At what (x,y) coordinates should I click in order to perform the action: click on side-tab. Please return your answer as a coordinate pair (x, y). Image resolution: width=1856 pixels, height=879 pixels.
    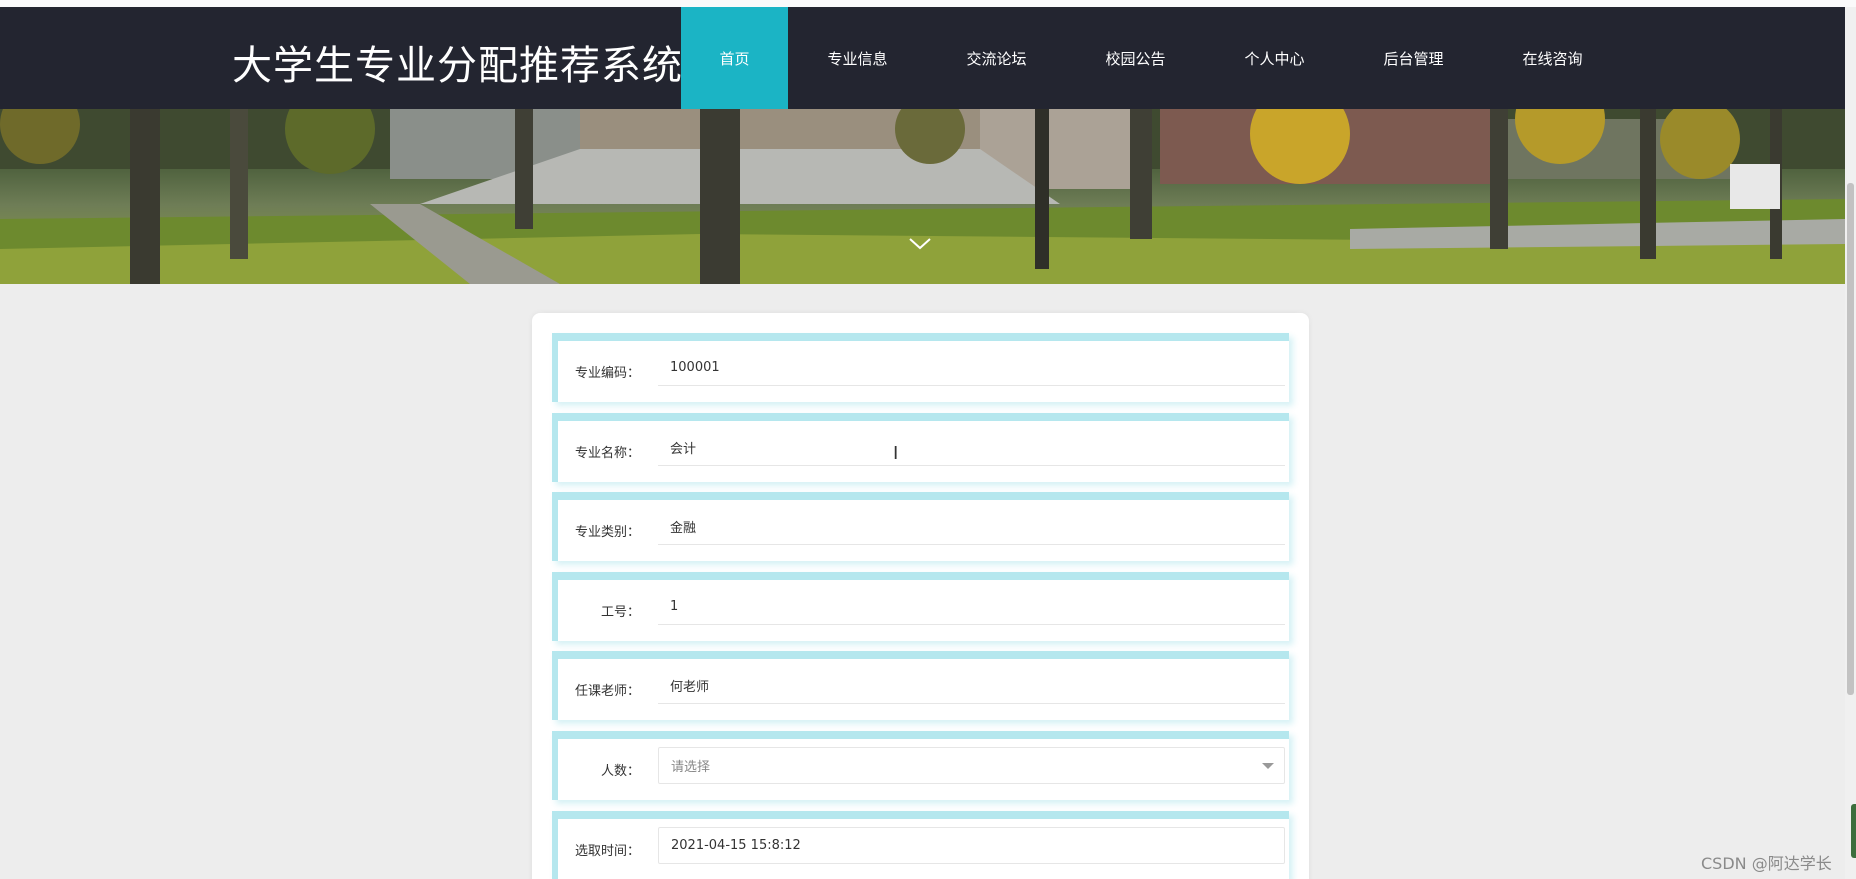
    Looking at the image, I should click on (1853, 831).